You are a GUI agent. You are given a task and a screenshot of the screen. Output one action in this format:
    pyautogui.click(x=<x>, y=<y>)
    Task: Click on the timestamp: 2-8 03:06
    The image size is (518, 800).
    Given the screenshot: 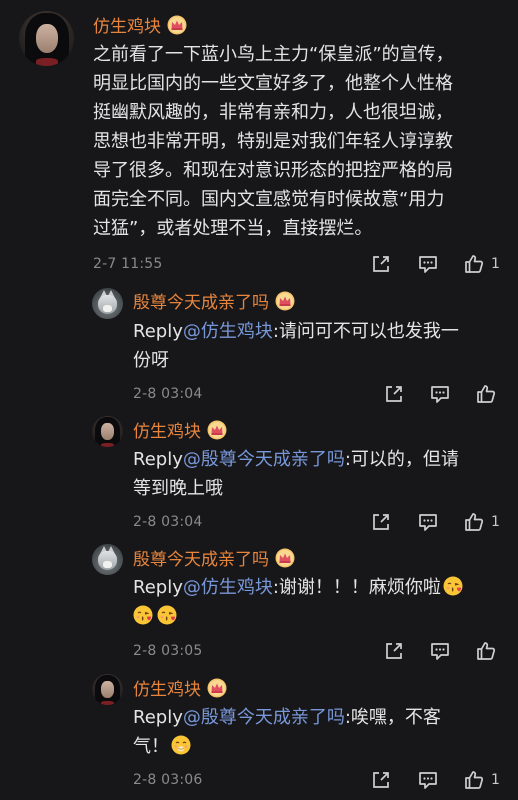 What is the action you would take?
    pyautogui.click(x=168, y=780)
    